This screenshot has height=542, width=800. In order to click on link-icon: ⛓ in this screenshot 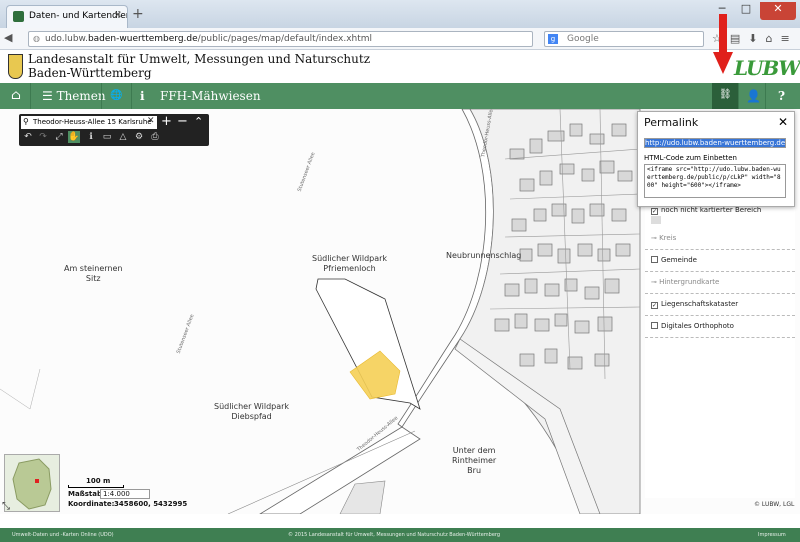, I will do `click(725, 94)`.